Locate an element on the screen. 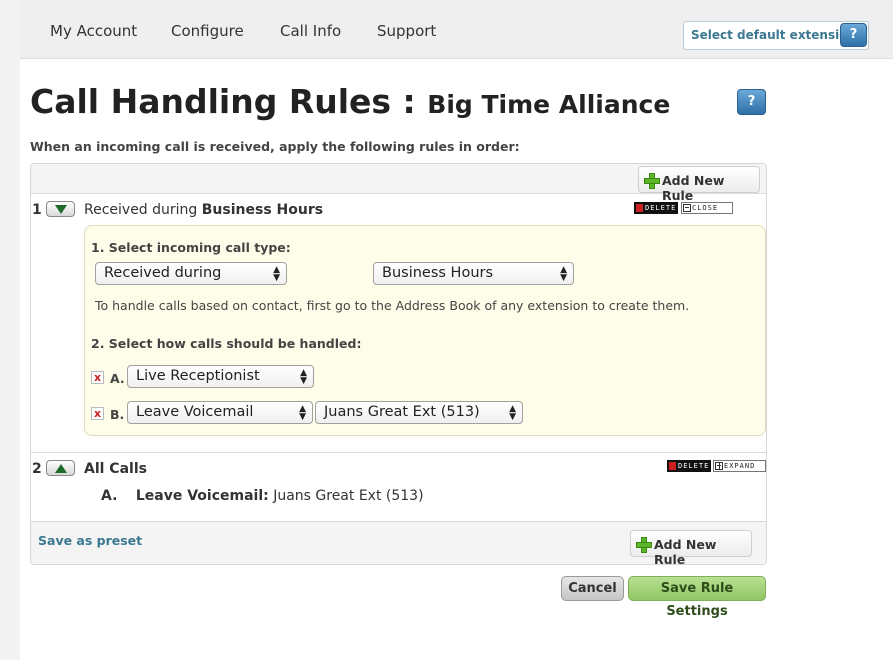 This screenshot has height=660, width=893. rule-1-delete-label: DELETE is located at coordinates (661, 208).